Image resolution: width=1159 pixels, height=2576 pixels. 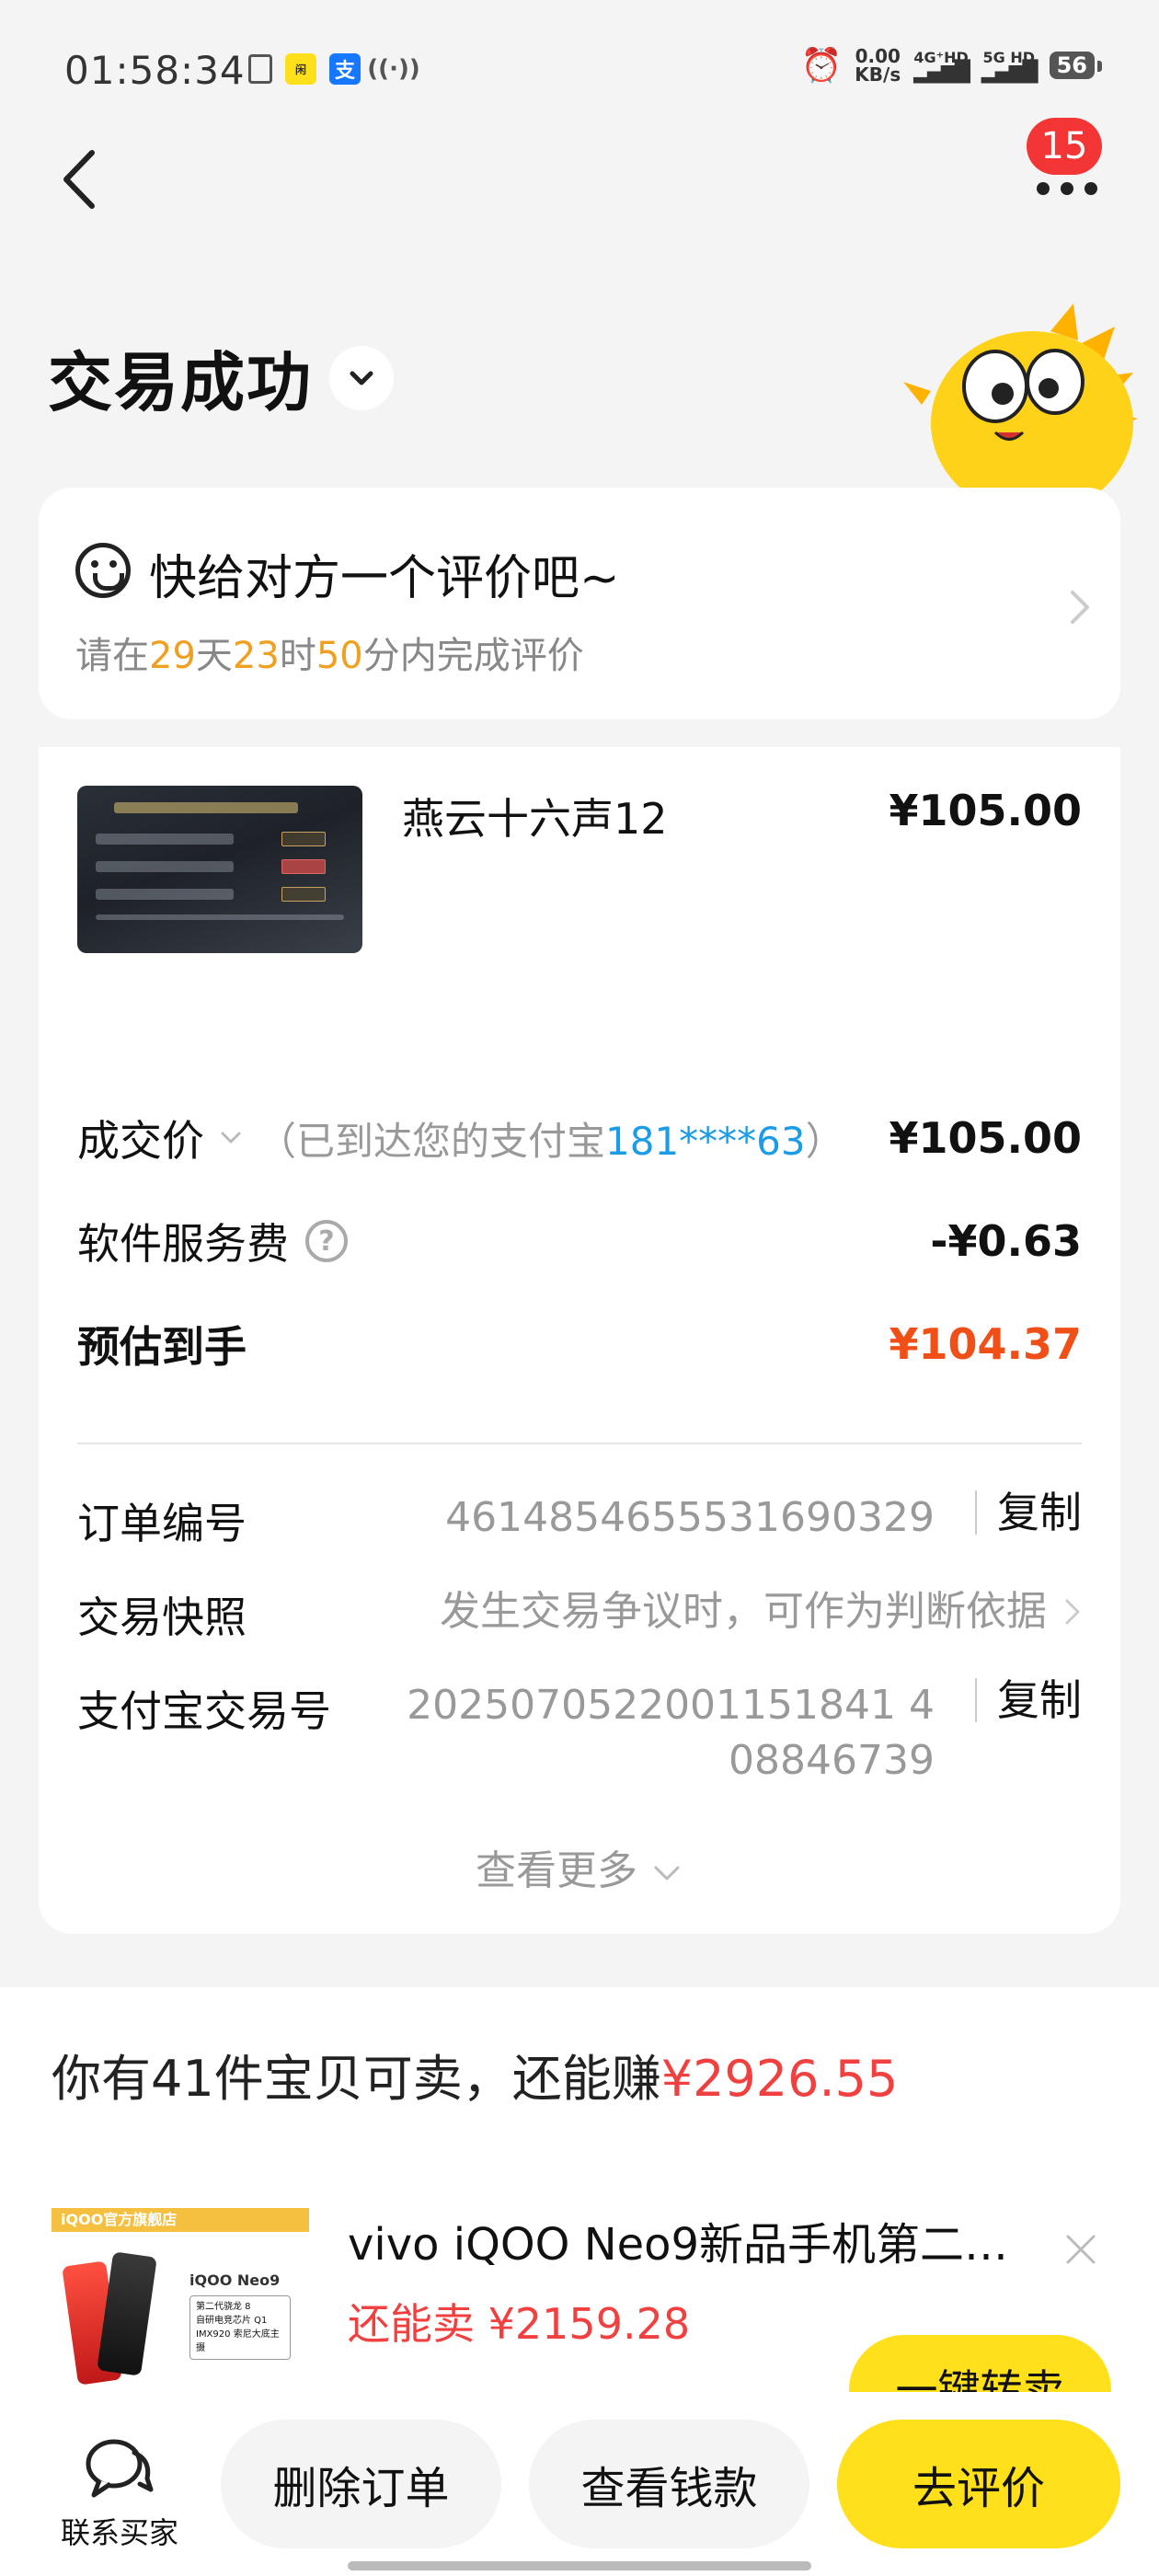 What do you see at coordinates (155, 70) in the screenshot?
I see `status-time: 01:58:34` at bounding box center [155, 70].